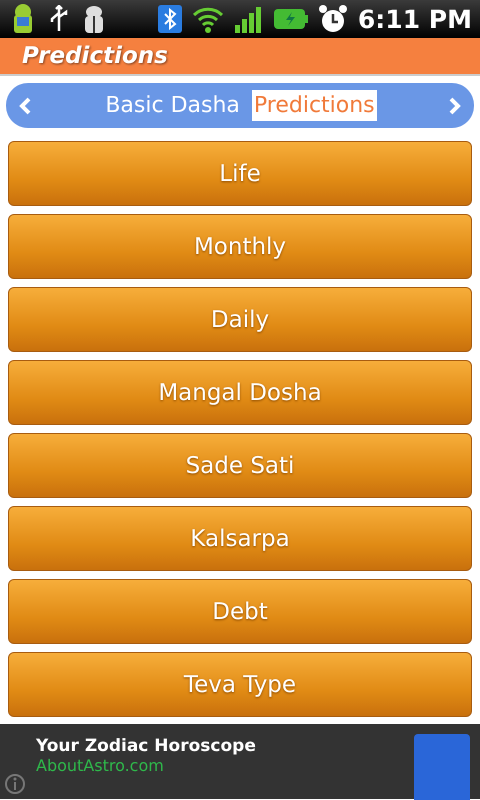  What do you see at coordinates (240, 246) in the screenshot?
I see `menu-button: Monthly` at bounding box center [240, 246].